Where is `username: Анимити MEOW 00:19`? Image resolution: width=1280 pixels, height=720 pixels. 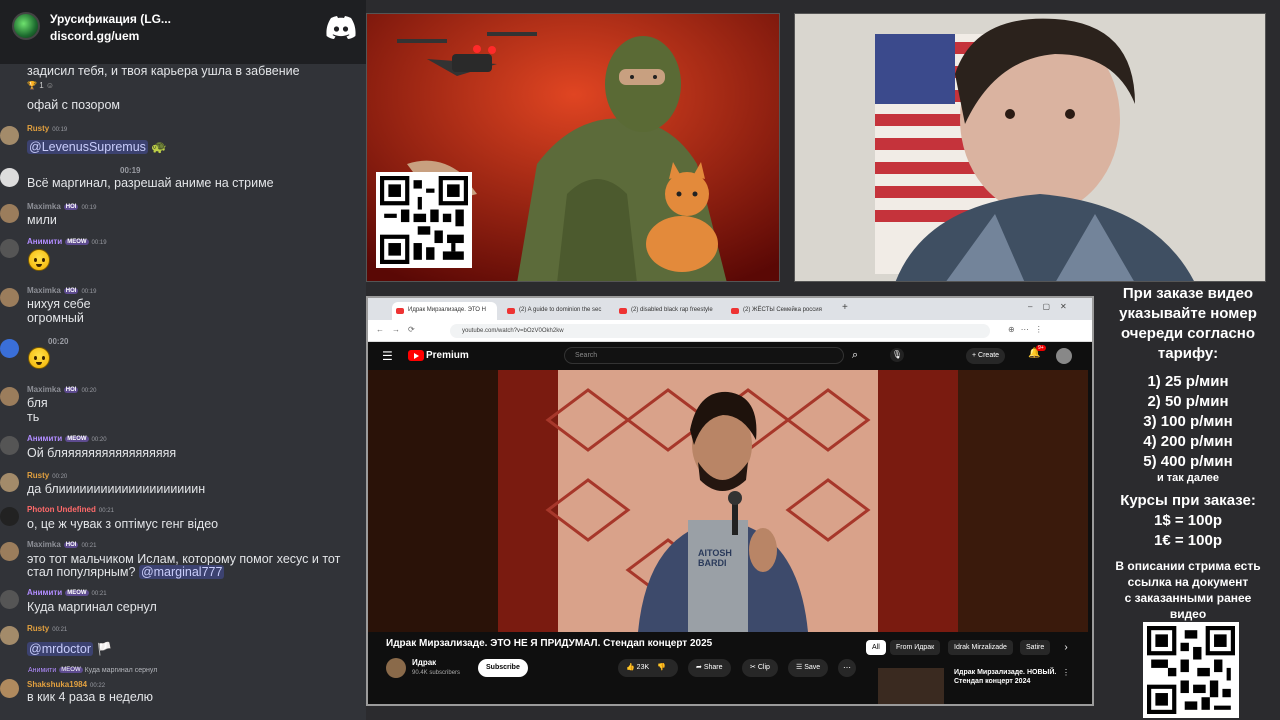 username: Анимити MEOW 00:19 is located at coordinates (67, 241).